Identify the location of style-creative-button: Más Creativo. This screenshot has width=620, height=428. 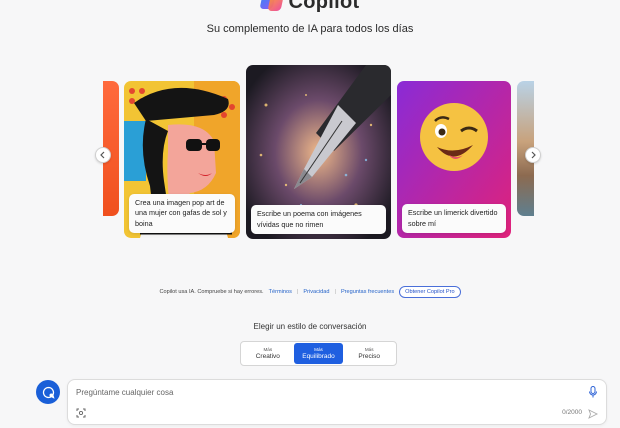
(268, 353).